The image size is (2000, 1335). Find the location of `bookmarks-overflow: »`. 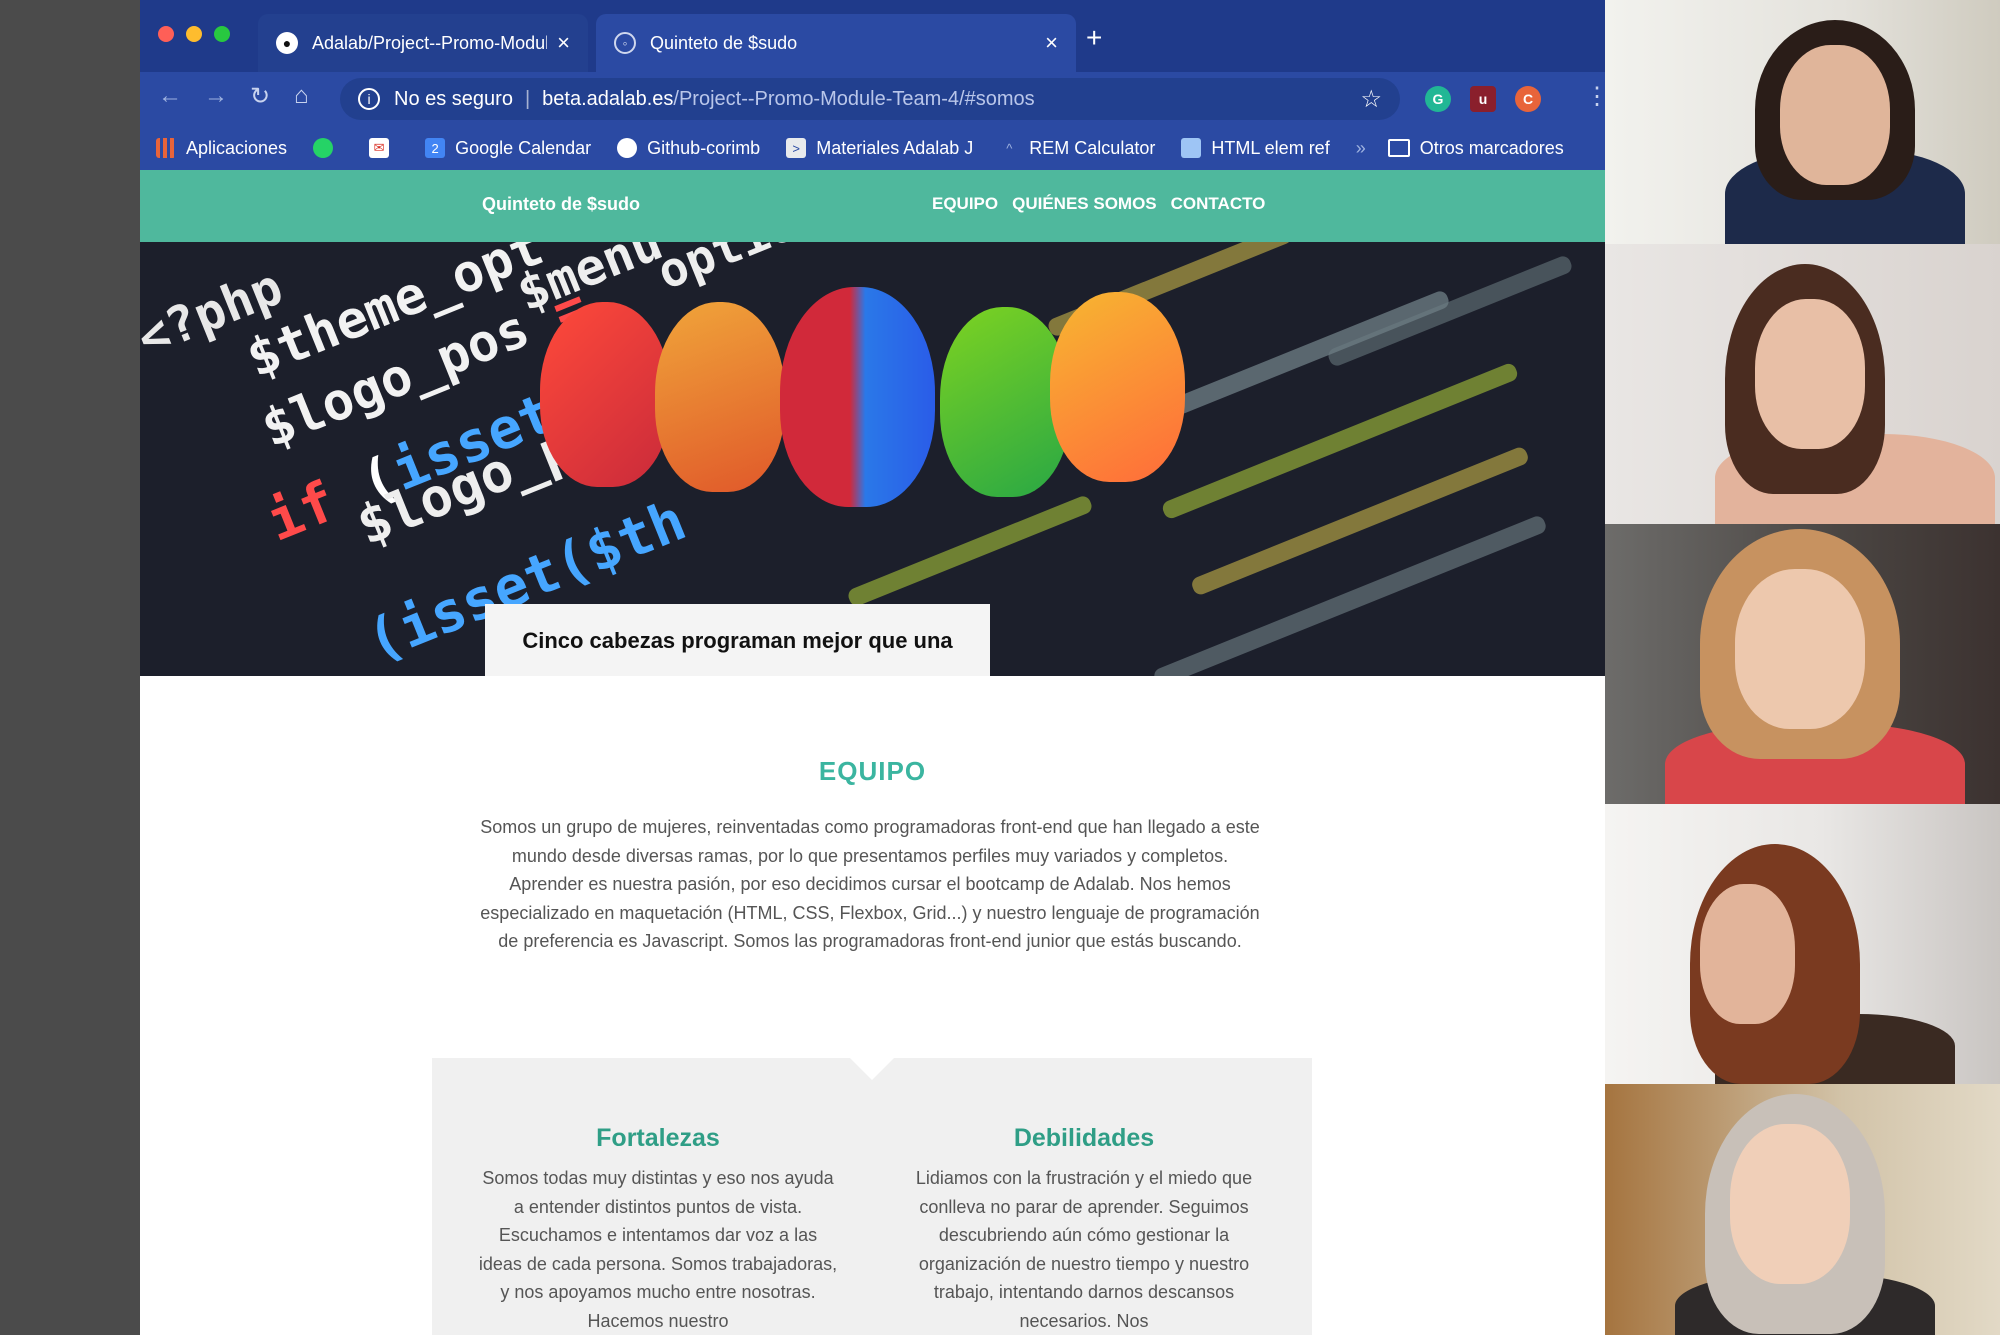

bookmarks-overflow: » is located at coordinates (1361, 148).